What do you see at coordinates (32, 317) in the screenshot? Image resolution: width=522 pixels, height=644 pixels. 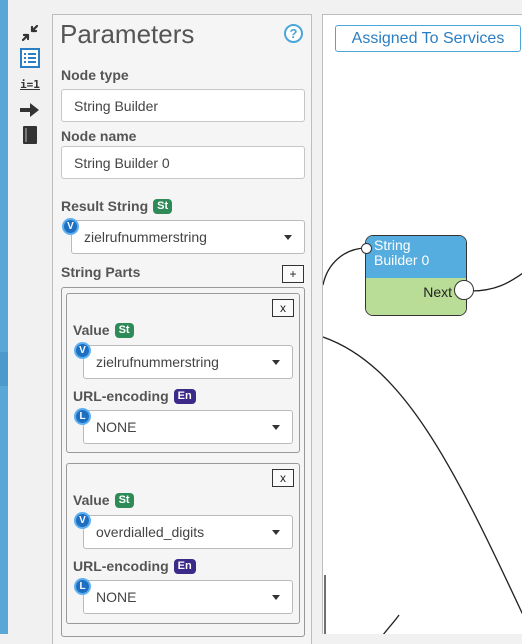 I see `side-toolbar: i=1` at bounding box center [32, 317].